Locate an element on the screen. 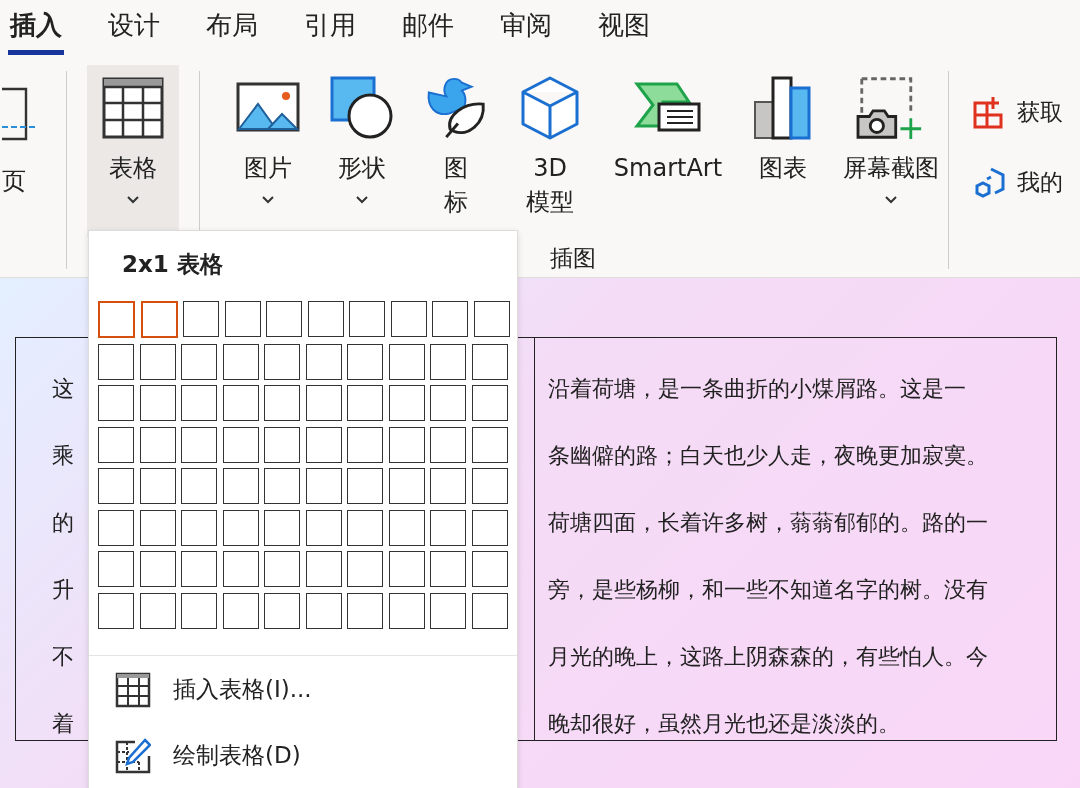 This screenshot has height=788, width=1080. menu-item: 绘制表格(D) is located at coordinates (303, 755).